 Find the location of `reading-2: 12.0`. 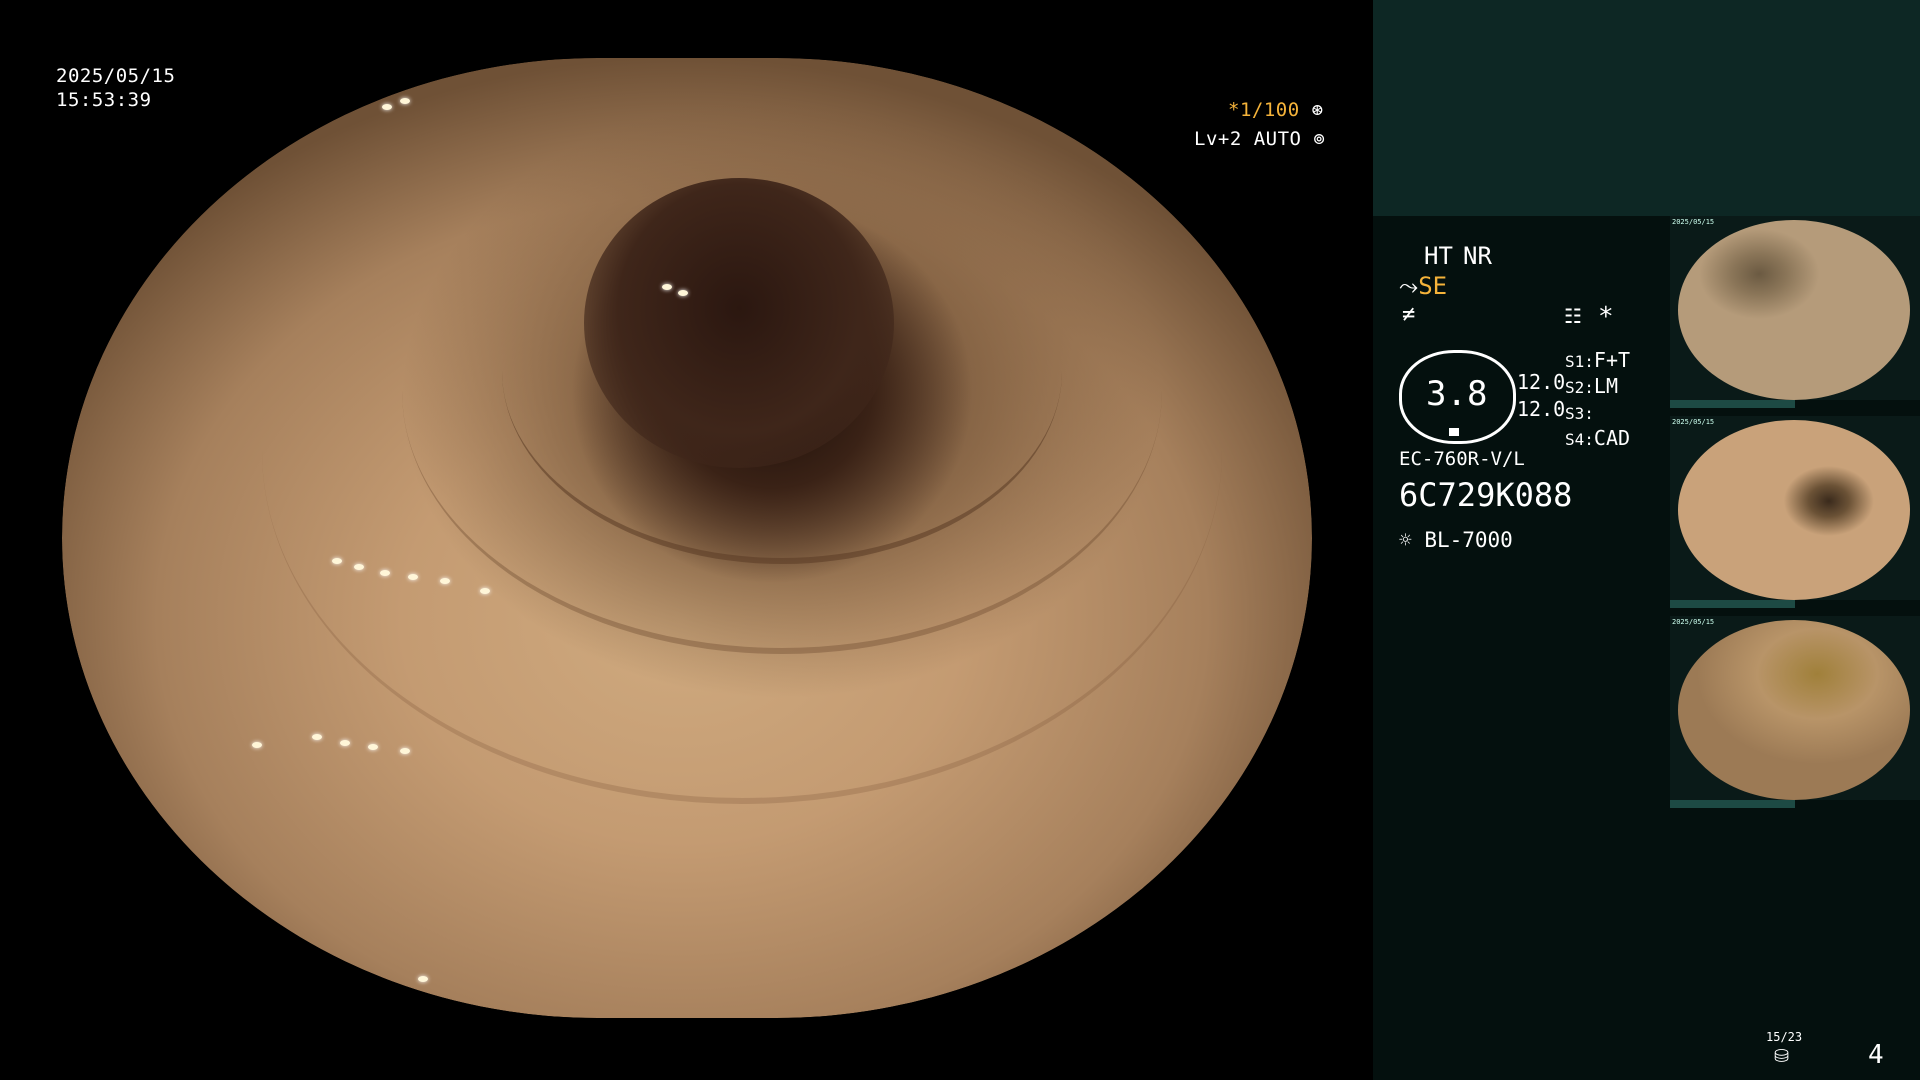

reading-2: 12.0 is located at coordinates (1541, 409).